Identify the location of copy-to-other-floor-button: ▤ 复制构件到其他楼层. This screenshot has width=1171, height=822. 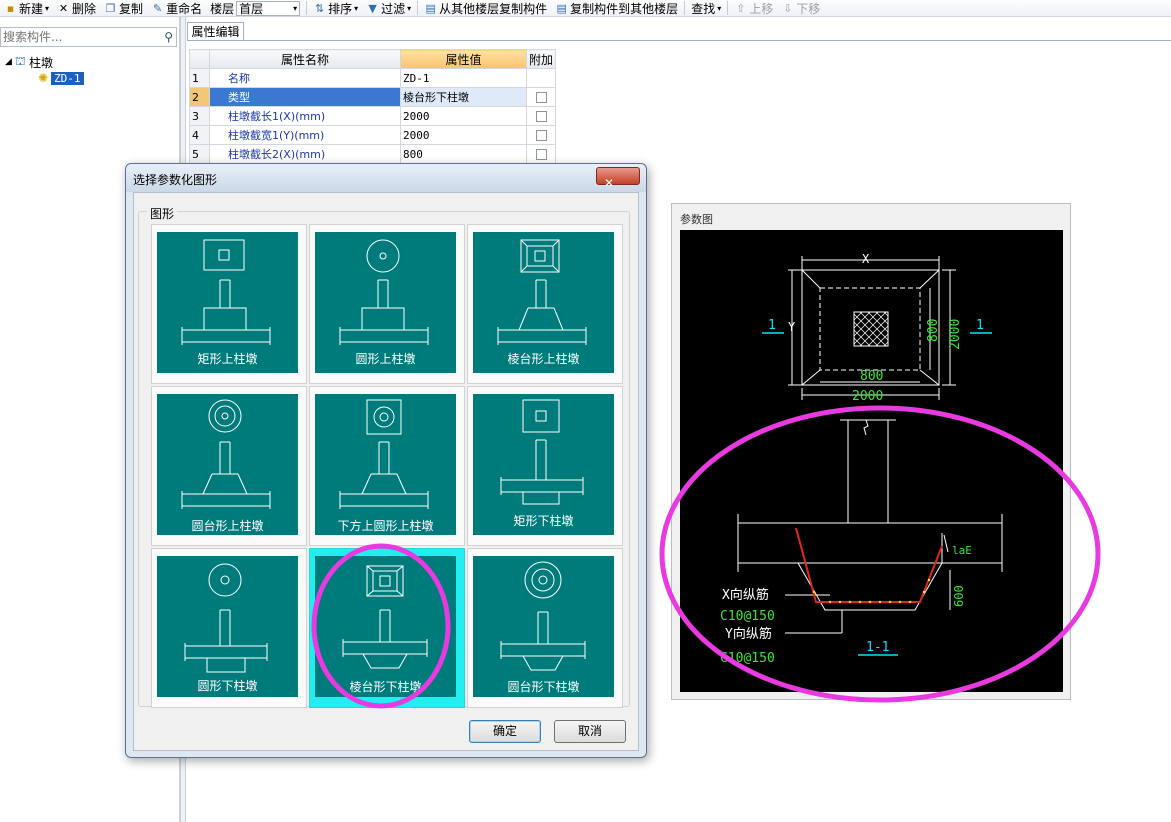
(616, 8).